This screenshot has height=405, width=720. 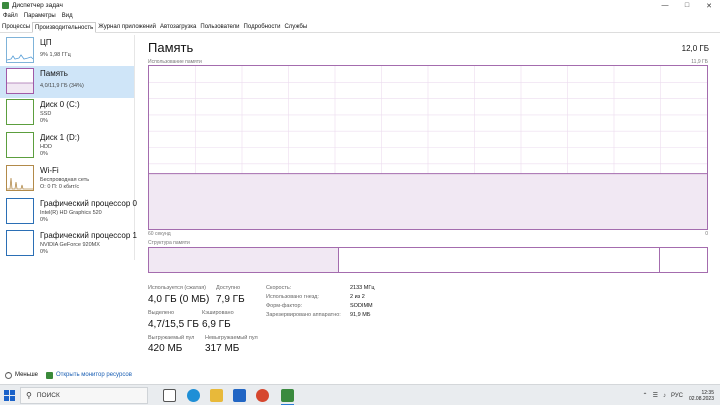 I want to click on tab-performance: Производительность, so click(x=64, y=27).